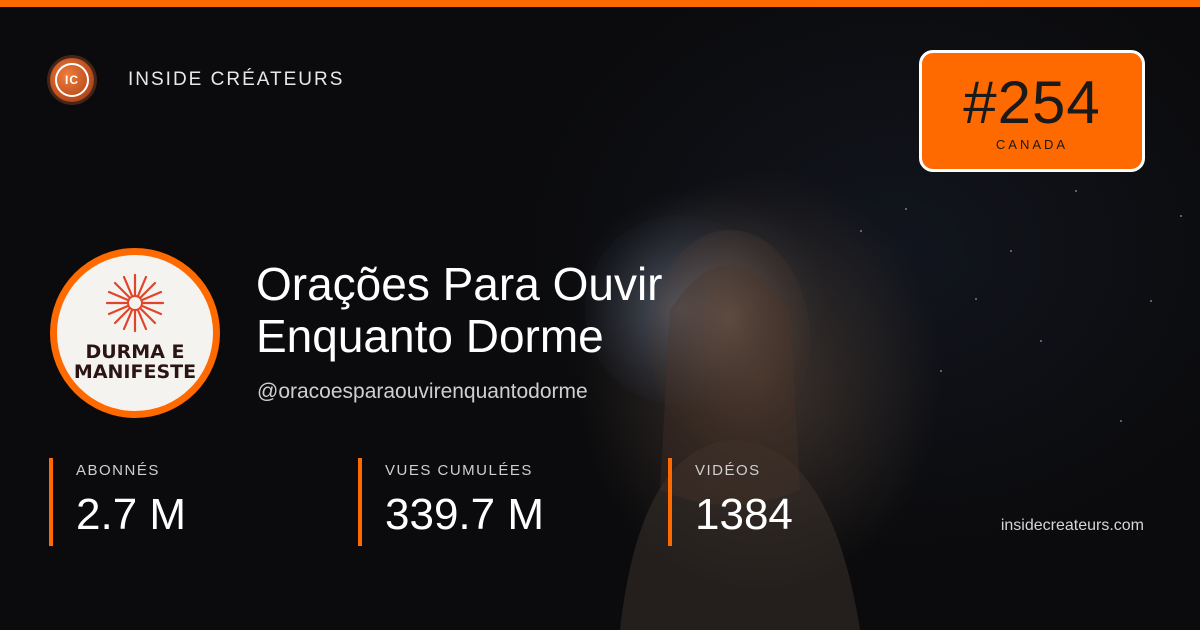 The image size is (1200, 630). What do you see at coordinates (135, 303) in the screenshot?
I see `sun-burst-icon` at bounding box center [135, 303].